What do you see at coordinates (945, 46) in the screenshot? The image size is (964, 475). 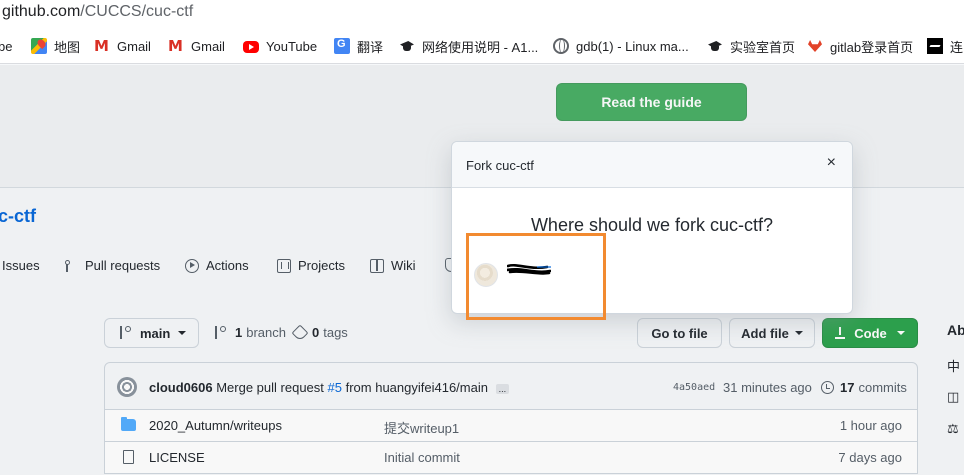 I see `bookmark-item: 连` at bounding box center [945, 46].